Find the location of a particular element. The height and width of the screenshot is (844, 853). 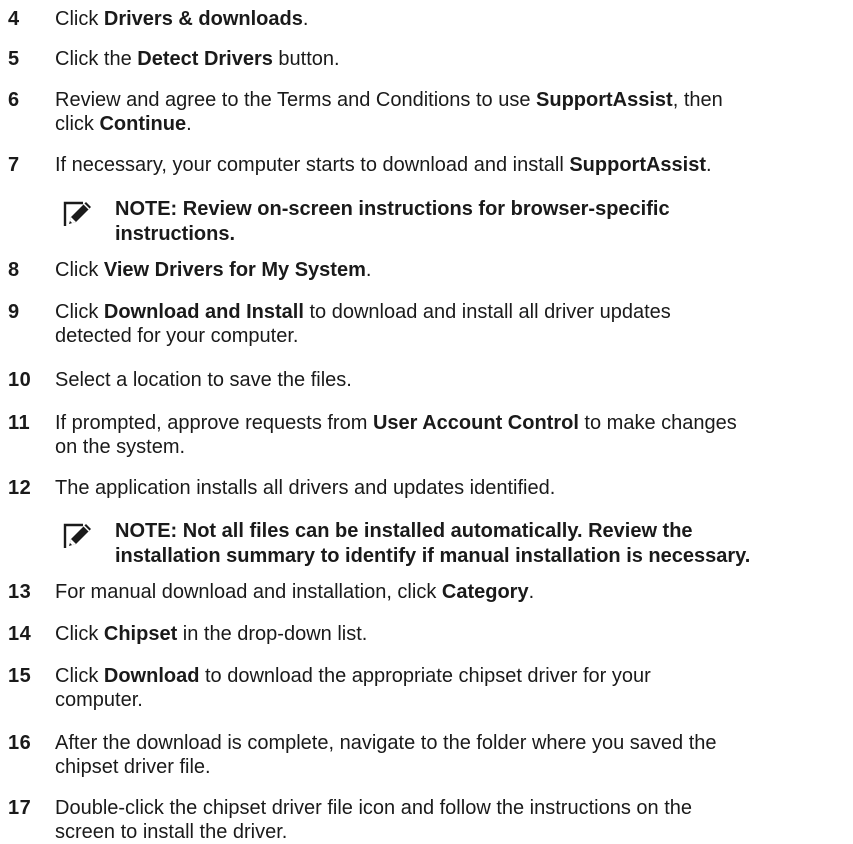

step-number: 10 is located at coordinates (20, 380).